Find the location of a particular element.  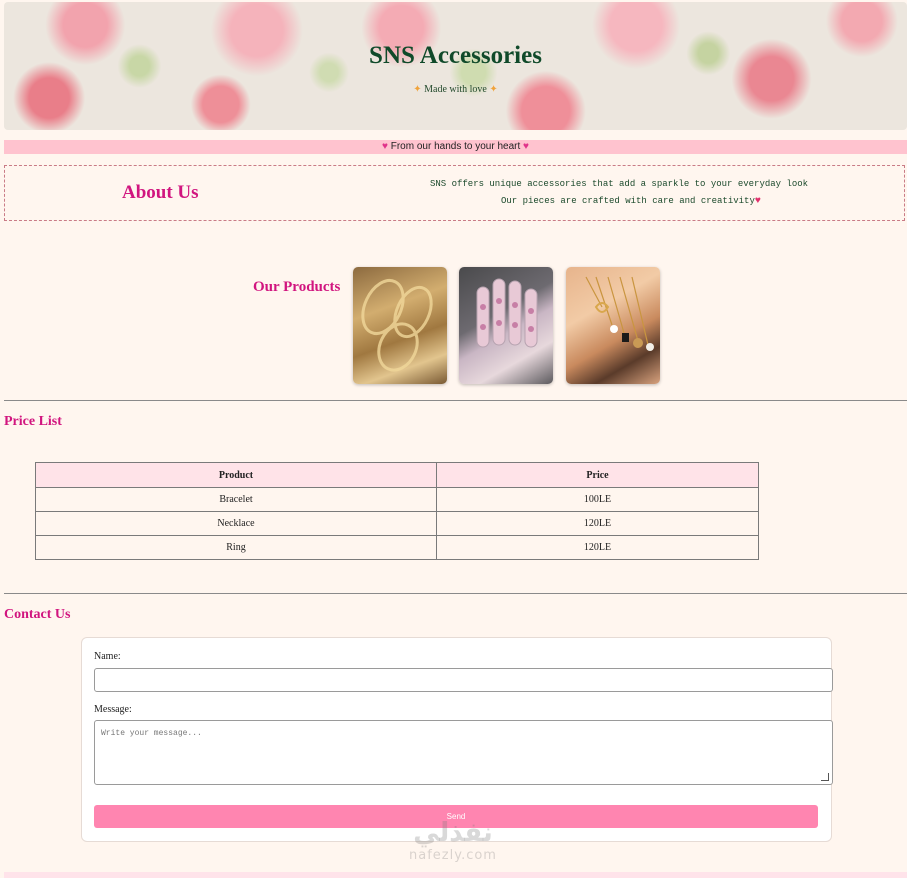

tagline-bar: ♥ From our hands to your heart ♥ is located at coordinates (455, 147).